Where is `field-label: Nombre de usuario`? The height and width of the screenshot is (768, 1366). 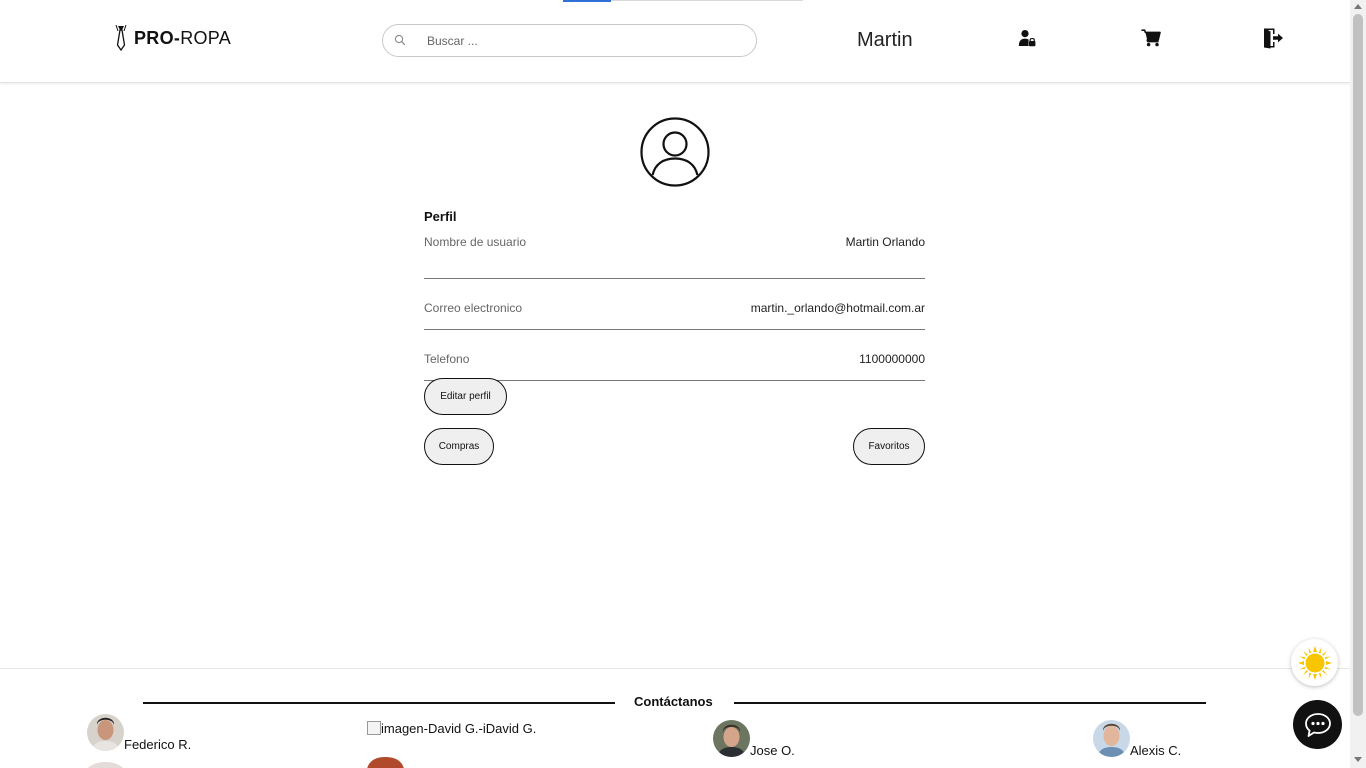 field-label: Nombre de usuario is located at coordinates (475, 242).